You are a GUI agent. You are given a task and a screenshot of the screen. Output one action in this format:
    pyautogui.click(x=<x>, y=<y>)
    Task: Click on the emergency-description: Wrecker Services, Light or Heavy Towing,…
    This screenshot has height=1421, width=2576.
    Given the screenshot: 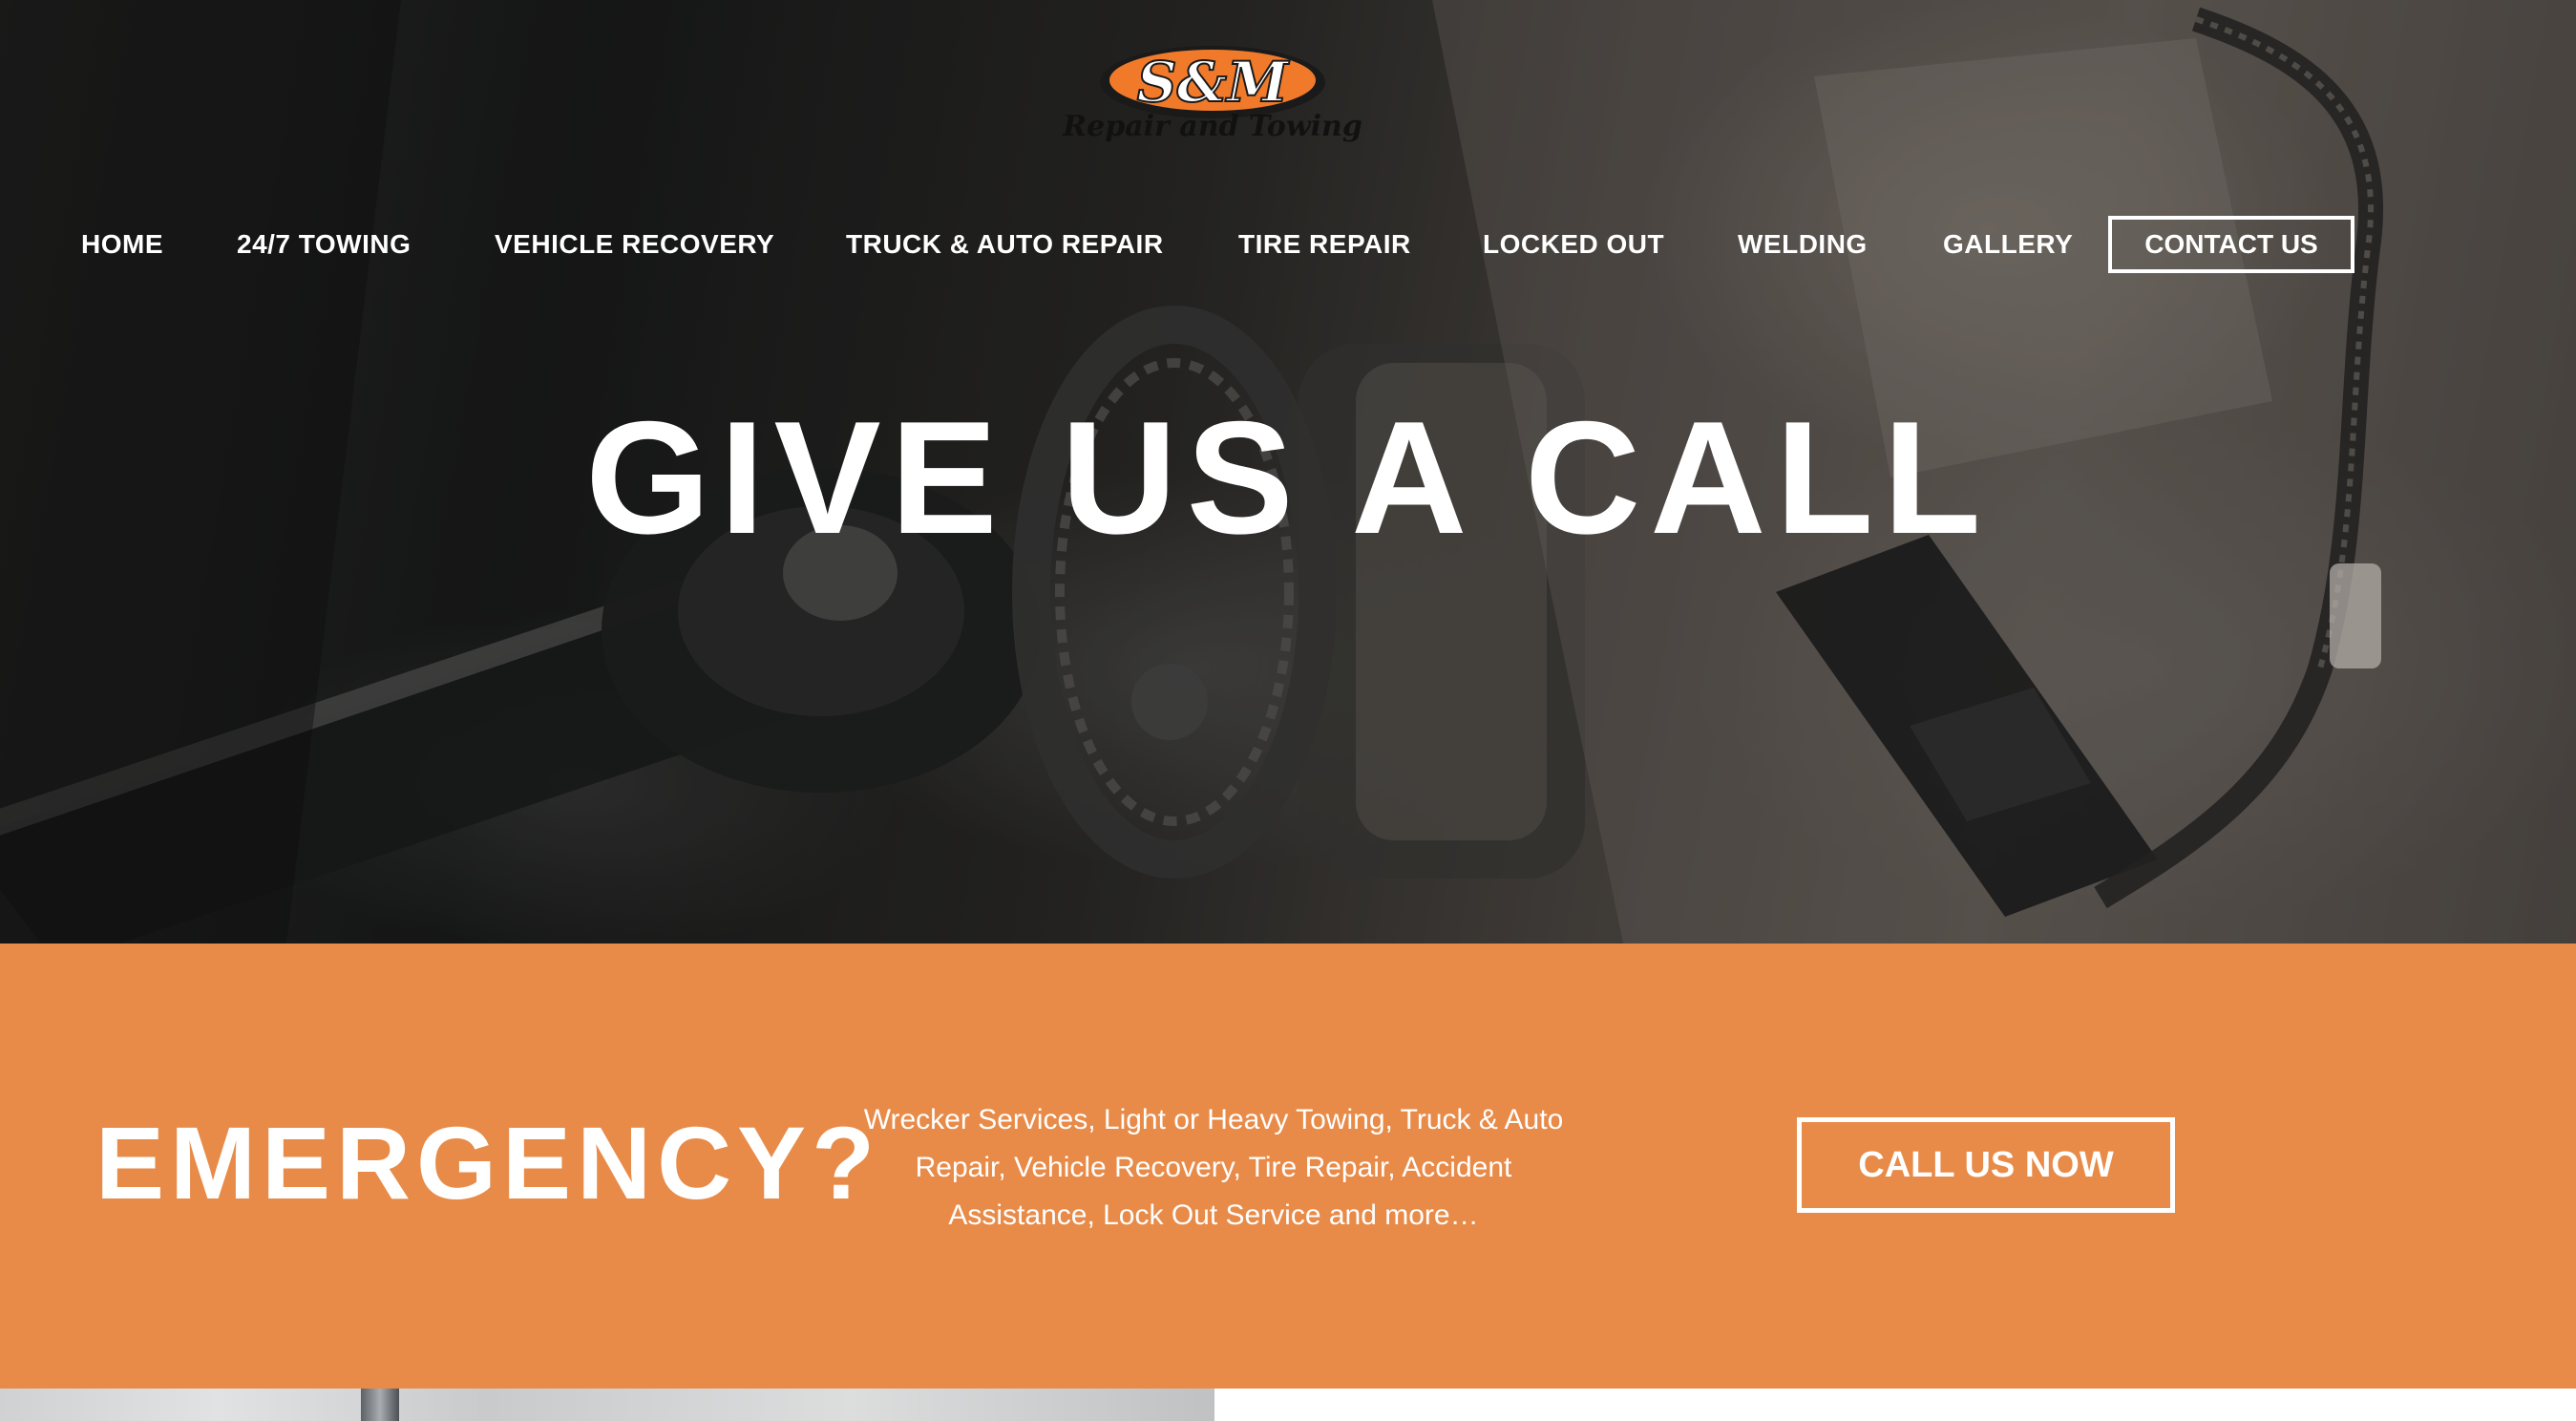 What is the action you would take?
    pyautogui.click(x=1213, y=1167)
    